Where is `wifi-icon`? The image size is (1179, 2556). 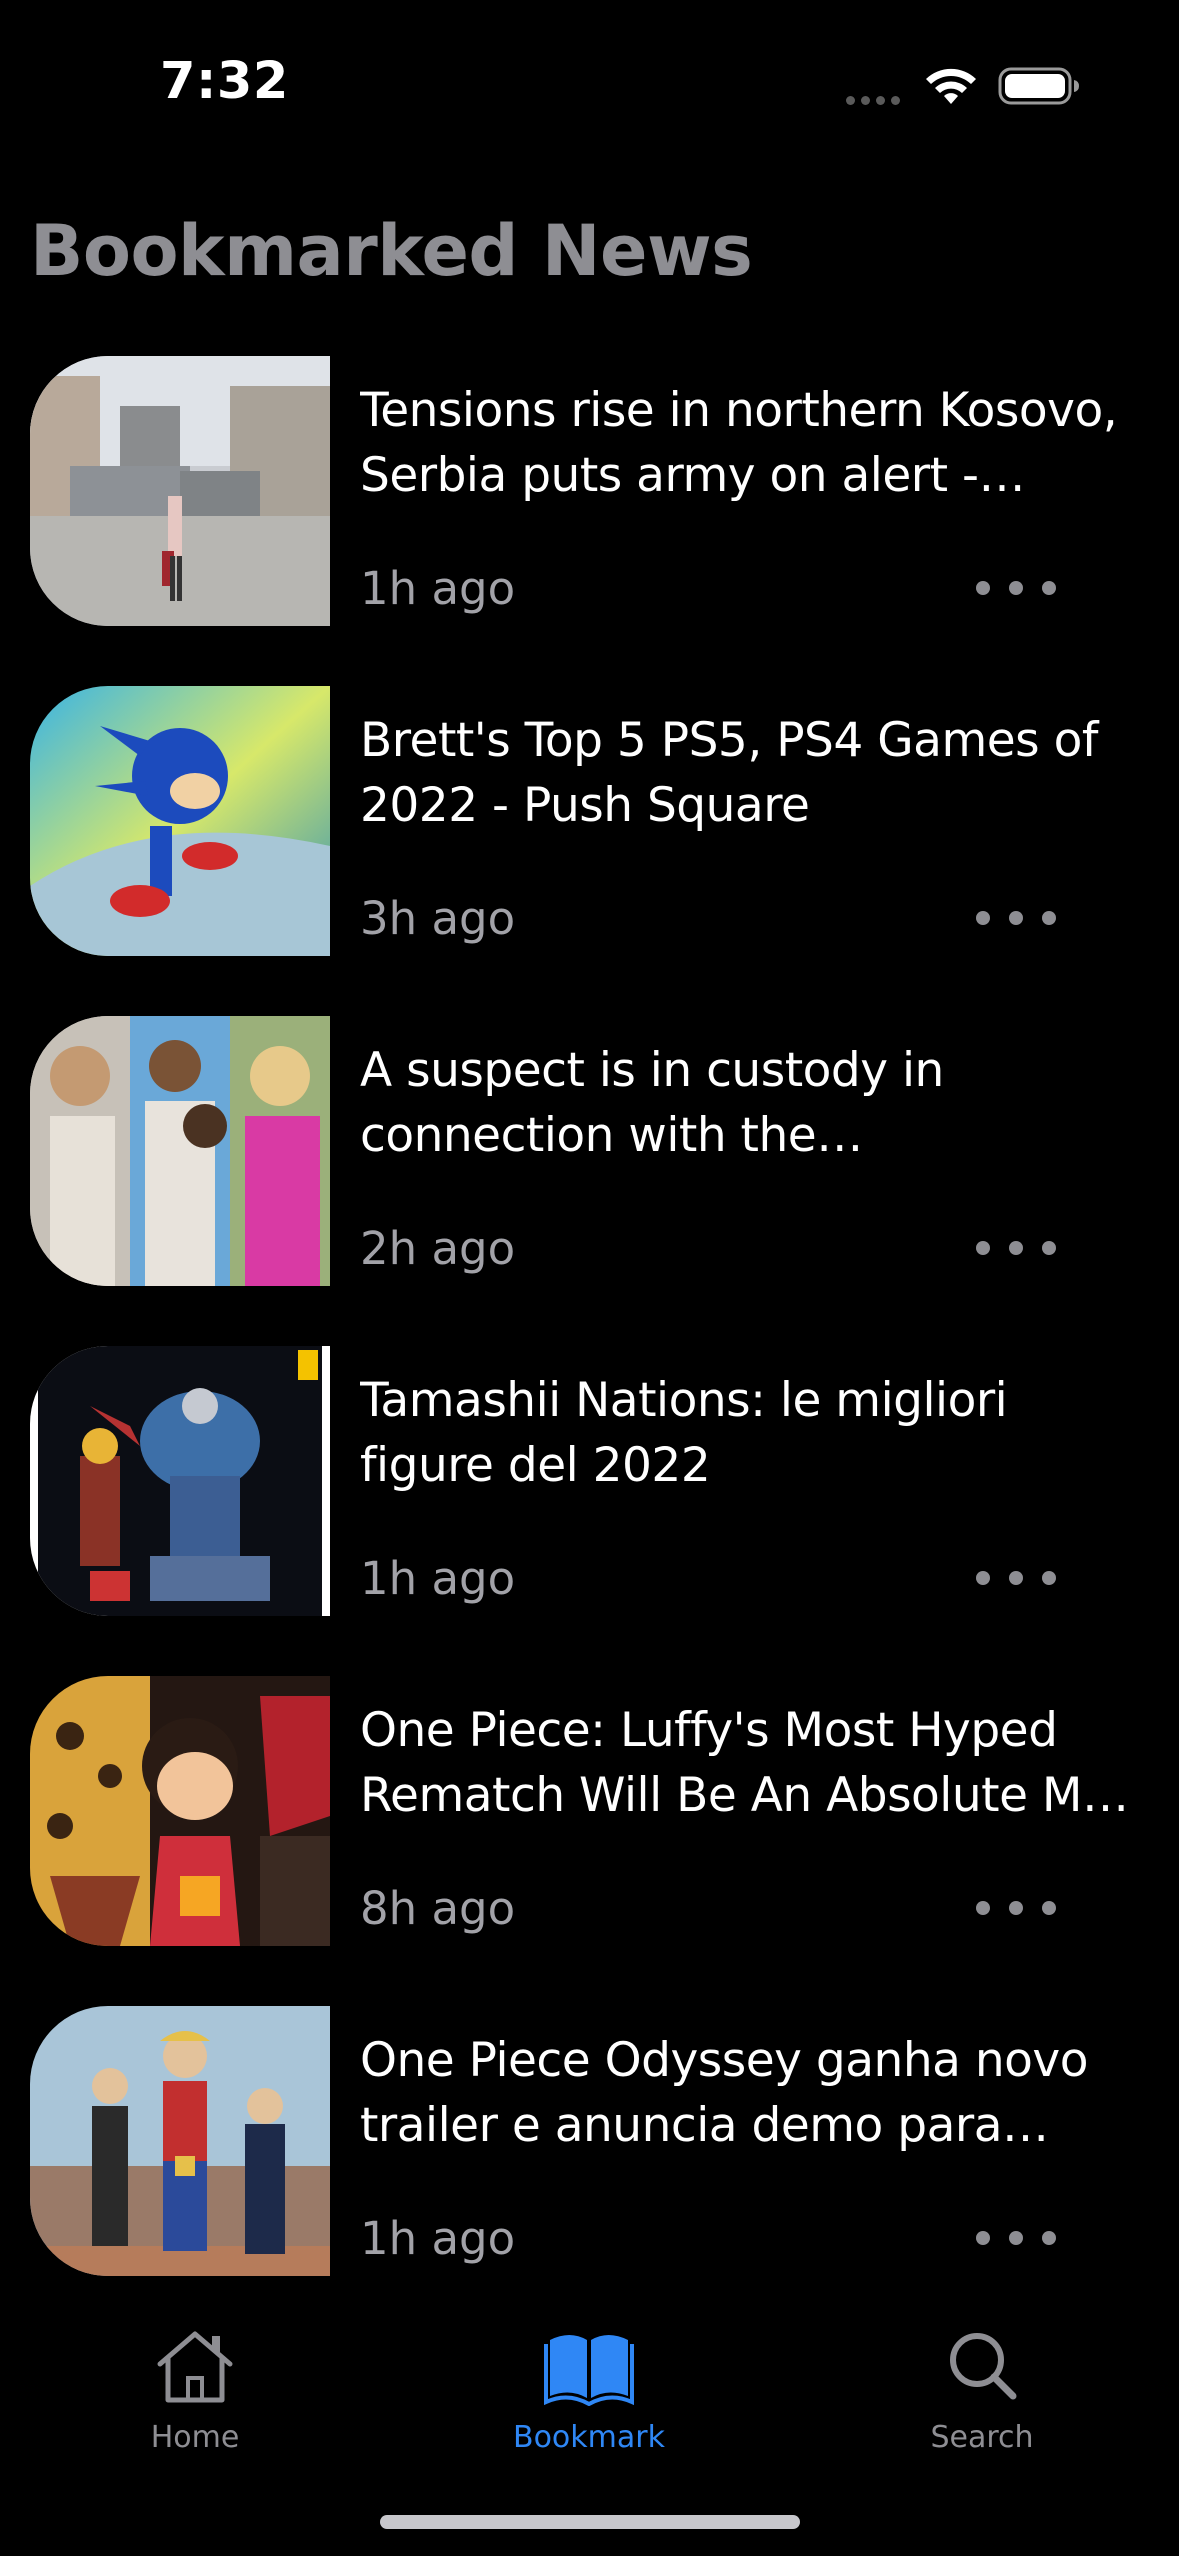
wifi-icon is located at coordinates (951, 86).